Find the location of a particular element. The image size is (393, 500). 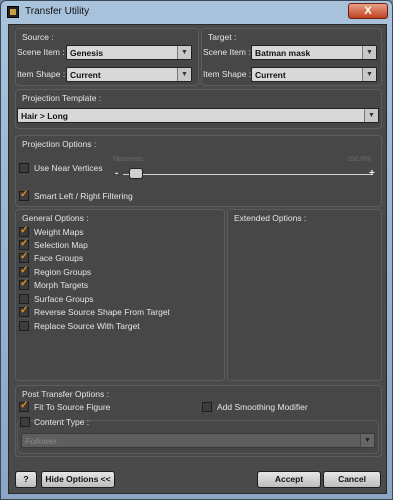

use-near-vertices-checkbox is located at coordinates (24, 168).